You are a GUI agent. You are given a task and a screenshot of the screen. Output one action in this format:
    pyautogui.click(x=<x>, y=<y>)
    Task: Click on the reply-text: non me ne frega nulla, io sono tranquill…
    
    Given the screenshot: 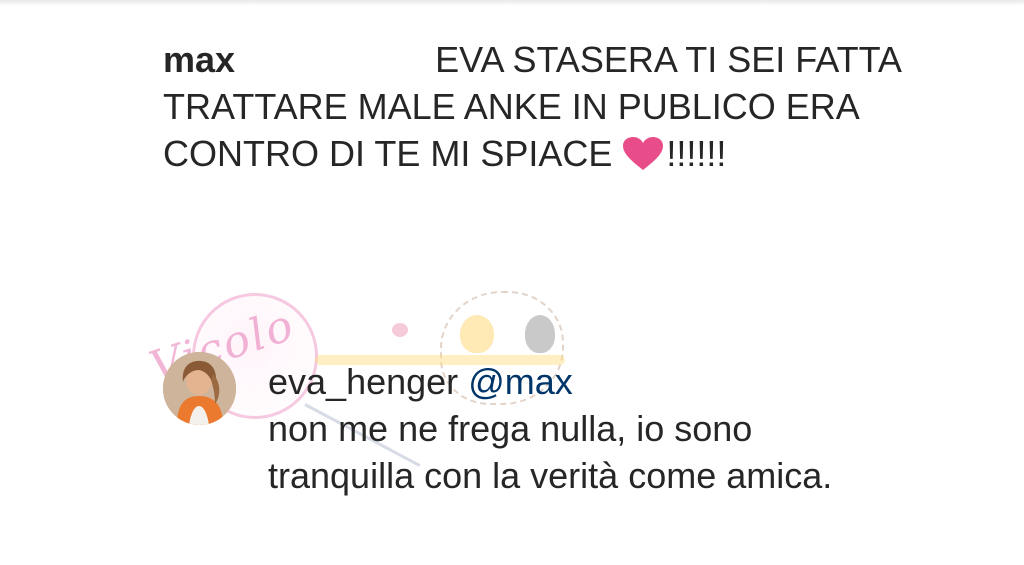 What is the action you would take?
    pyautogui.click(x=550, y=452)
    